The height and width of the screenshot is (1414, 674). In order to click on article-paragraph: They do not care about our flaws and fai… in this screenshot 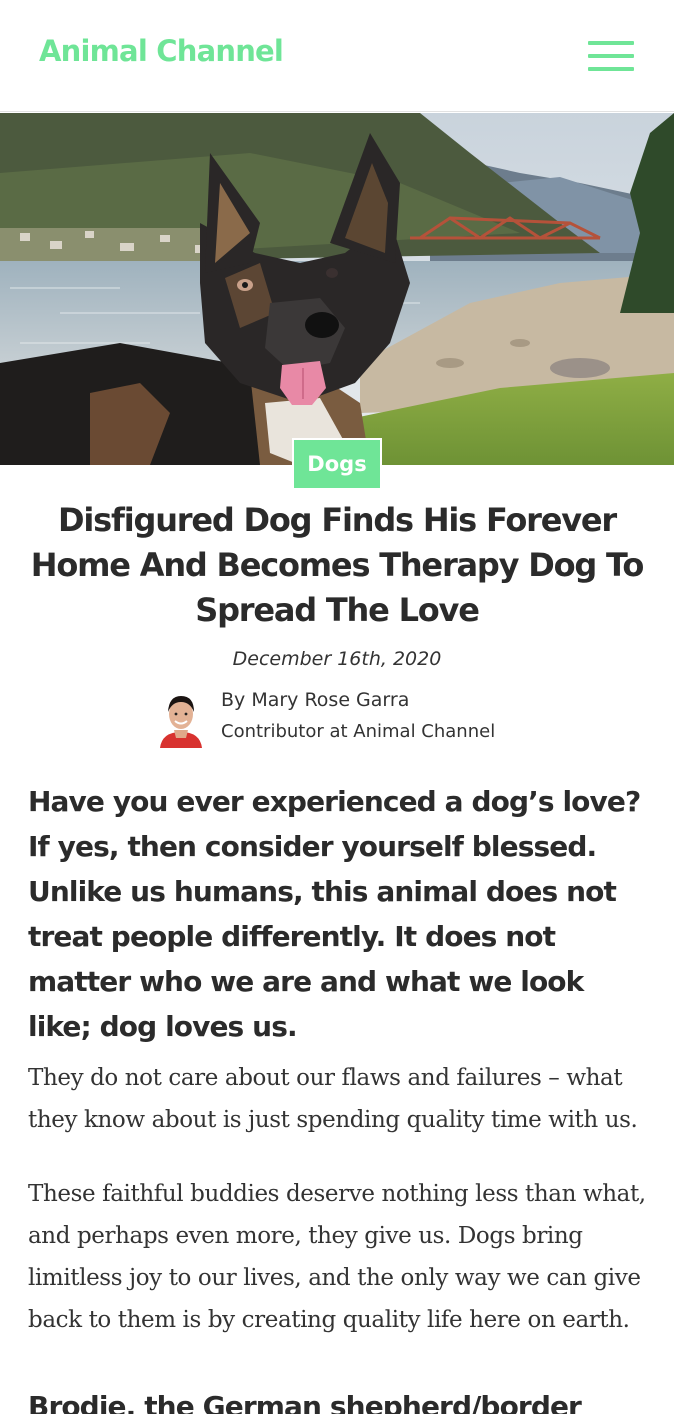, I will do `click(333, 1099)`.